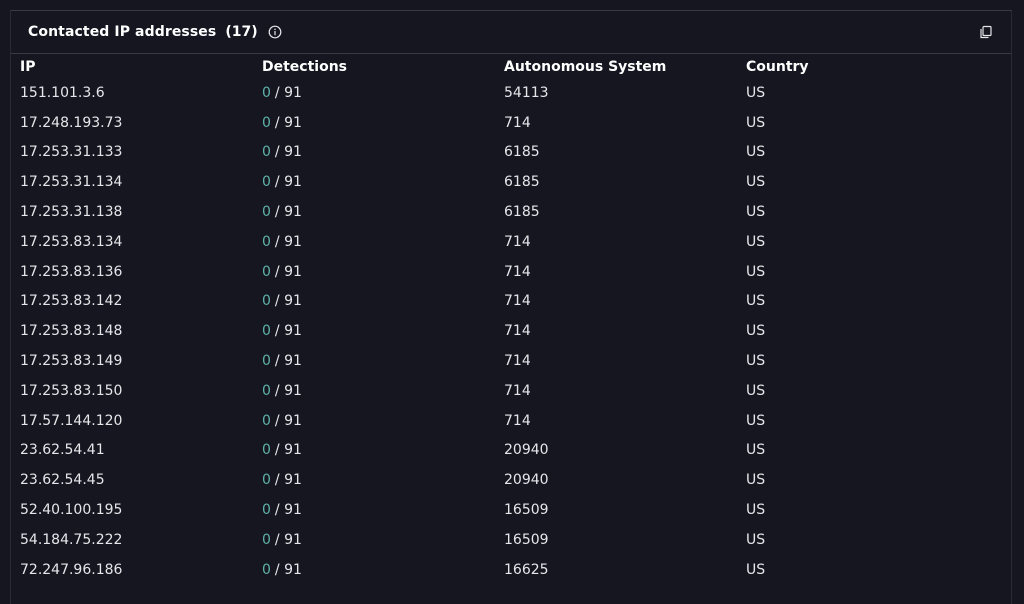  I want to click on table-row: 52.40.100.195 0/ 91 16509 US, so click(504, 510).